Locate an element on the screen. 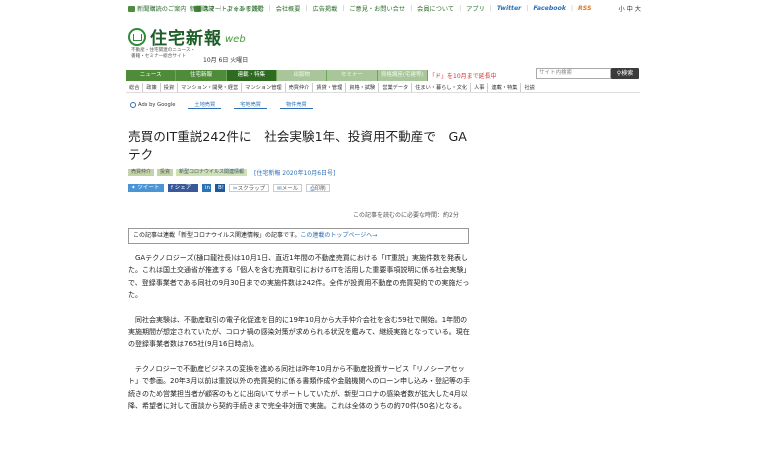  cat-data: 営業データ is located at coordinates (396, 87).